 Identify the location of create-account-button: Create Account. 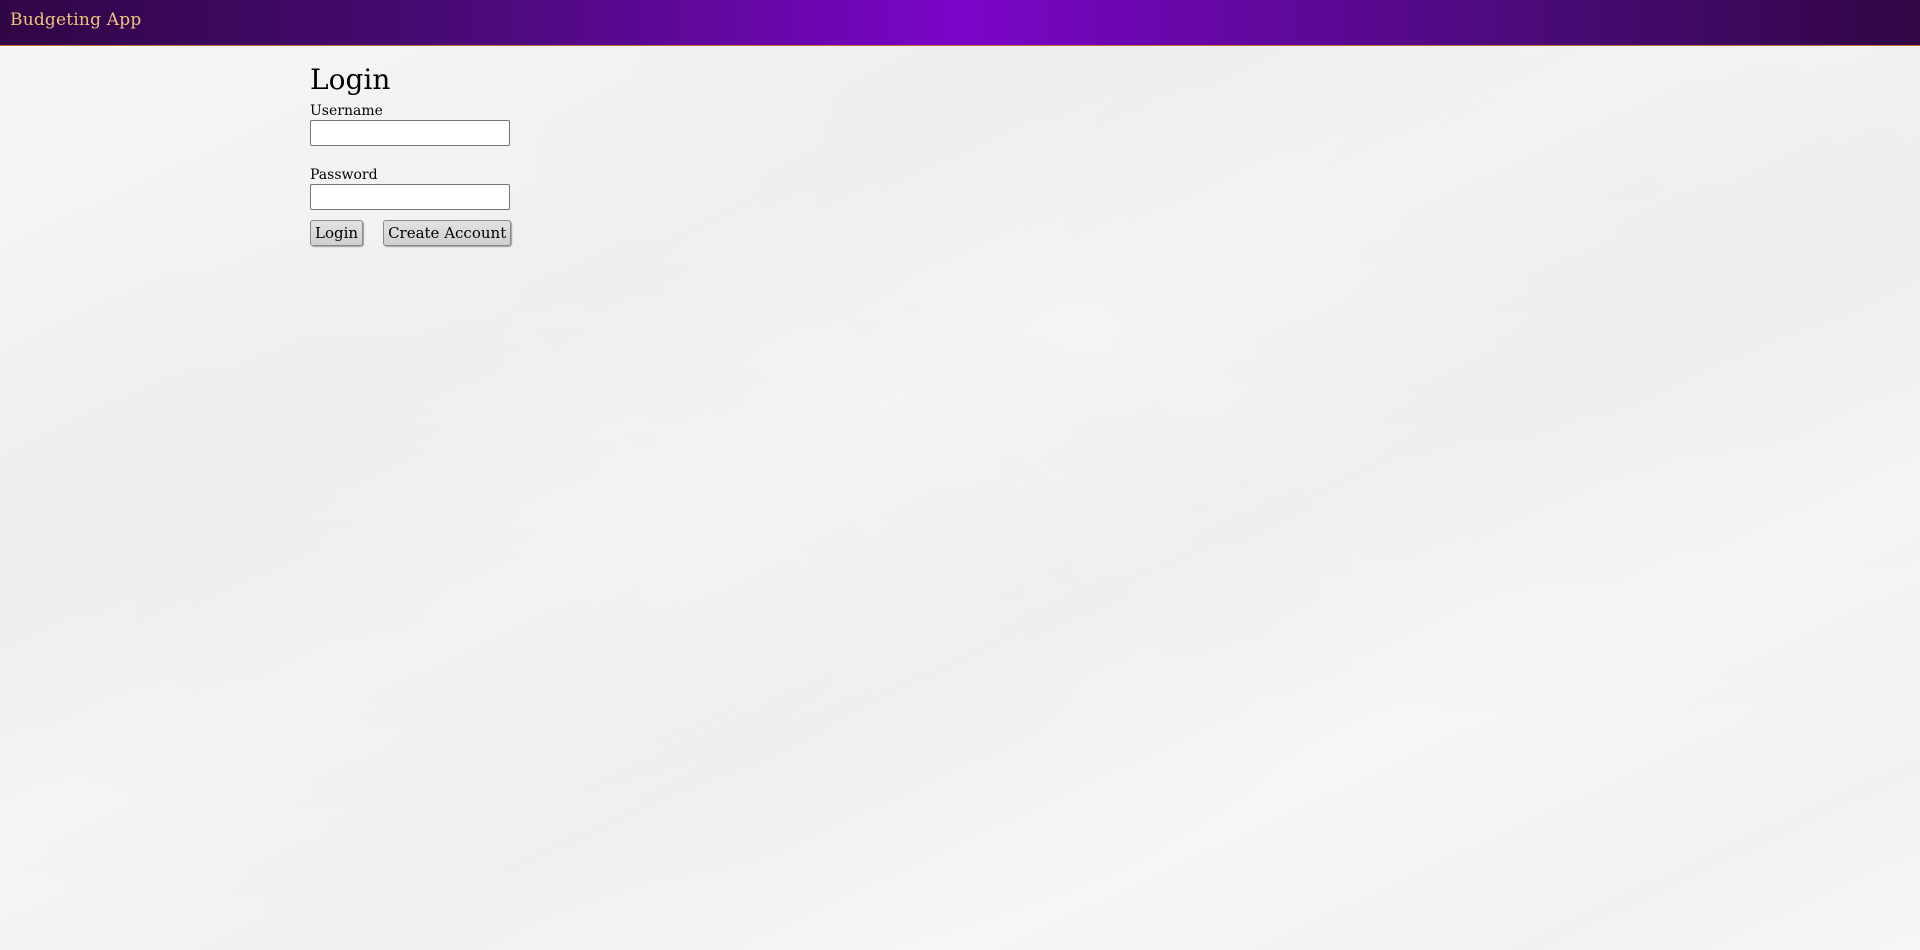
(447, 233).